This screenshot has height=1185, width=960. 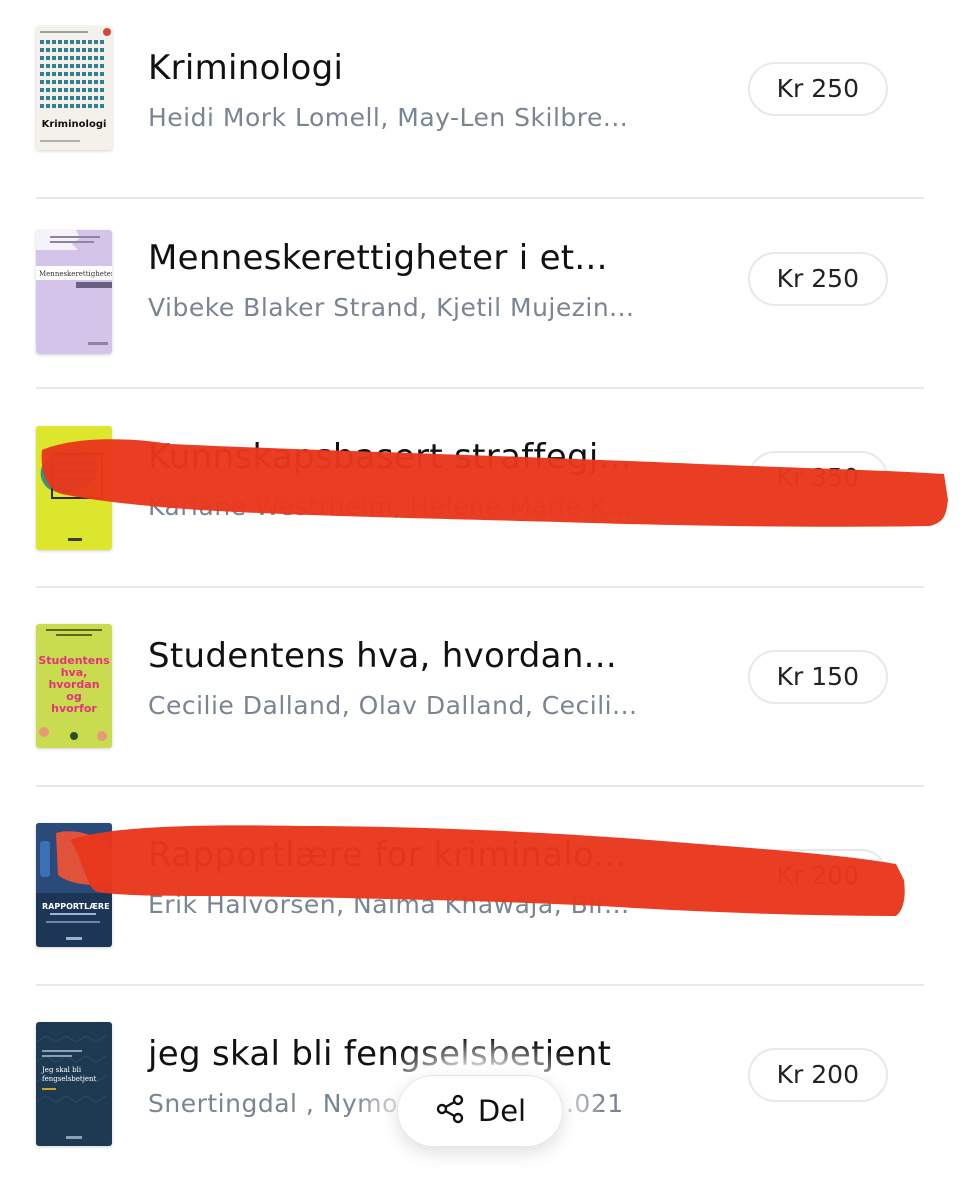 What do you see at coordinates (74, 885) in the screenshot?
I see `book-cover: RAPPORTLÆRE` at bounding box center [74, 885].